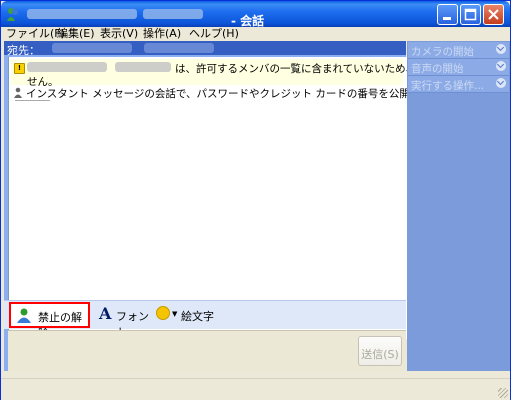  Describe the element at coordinates (442, 52) in the screenshot. I see `start-camera-label: カメラの開始` at that location.